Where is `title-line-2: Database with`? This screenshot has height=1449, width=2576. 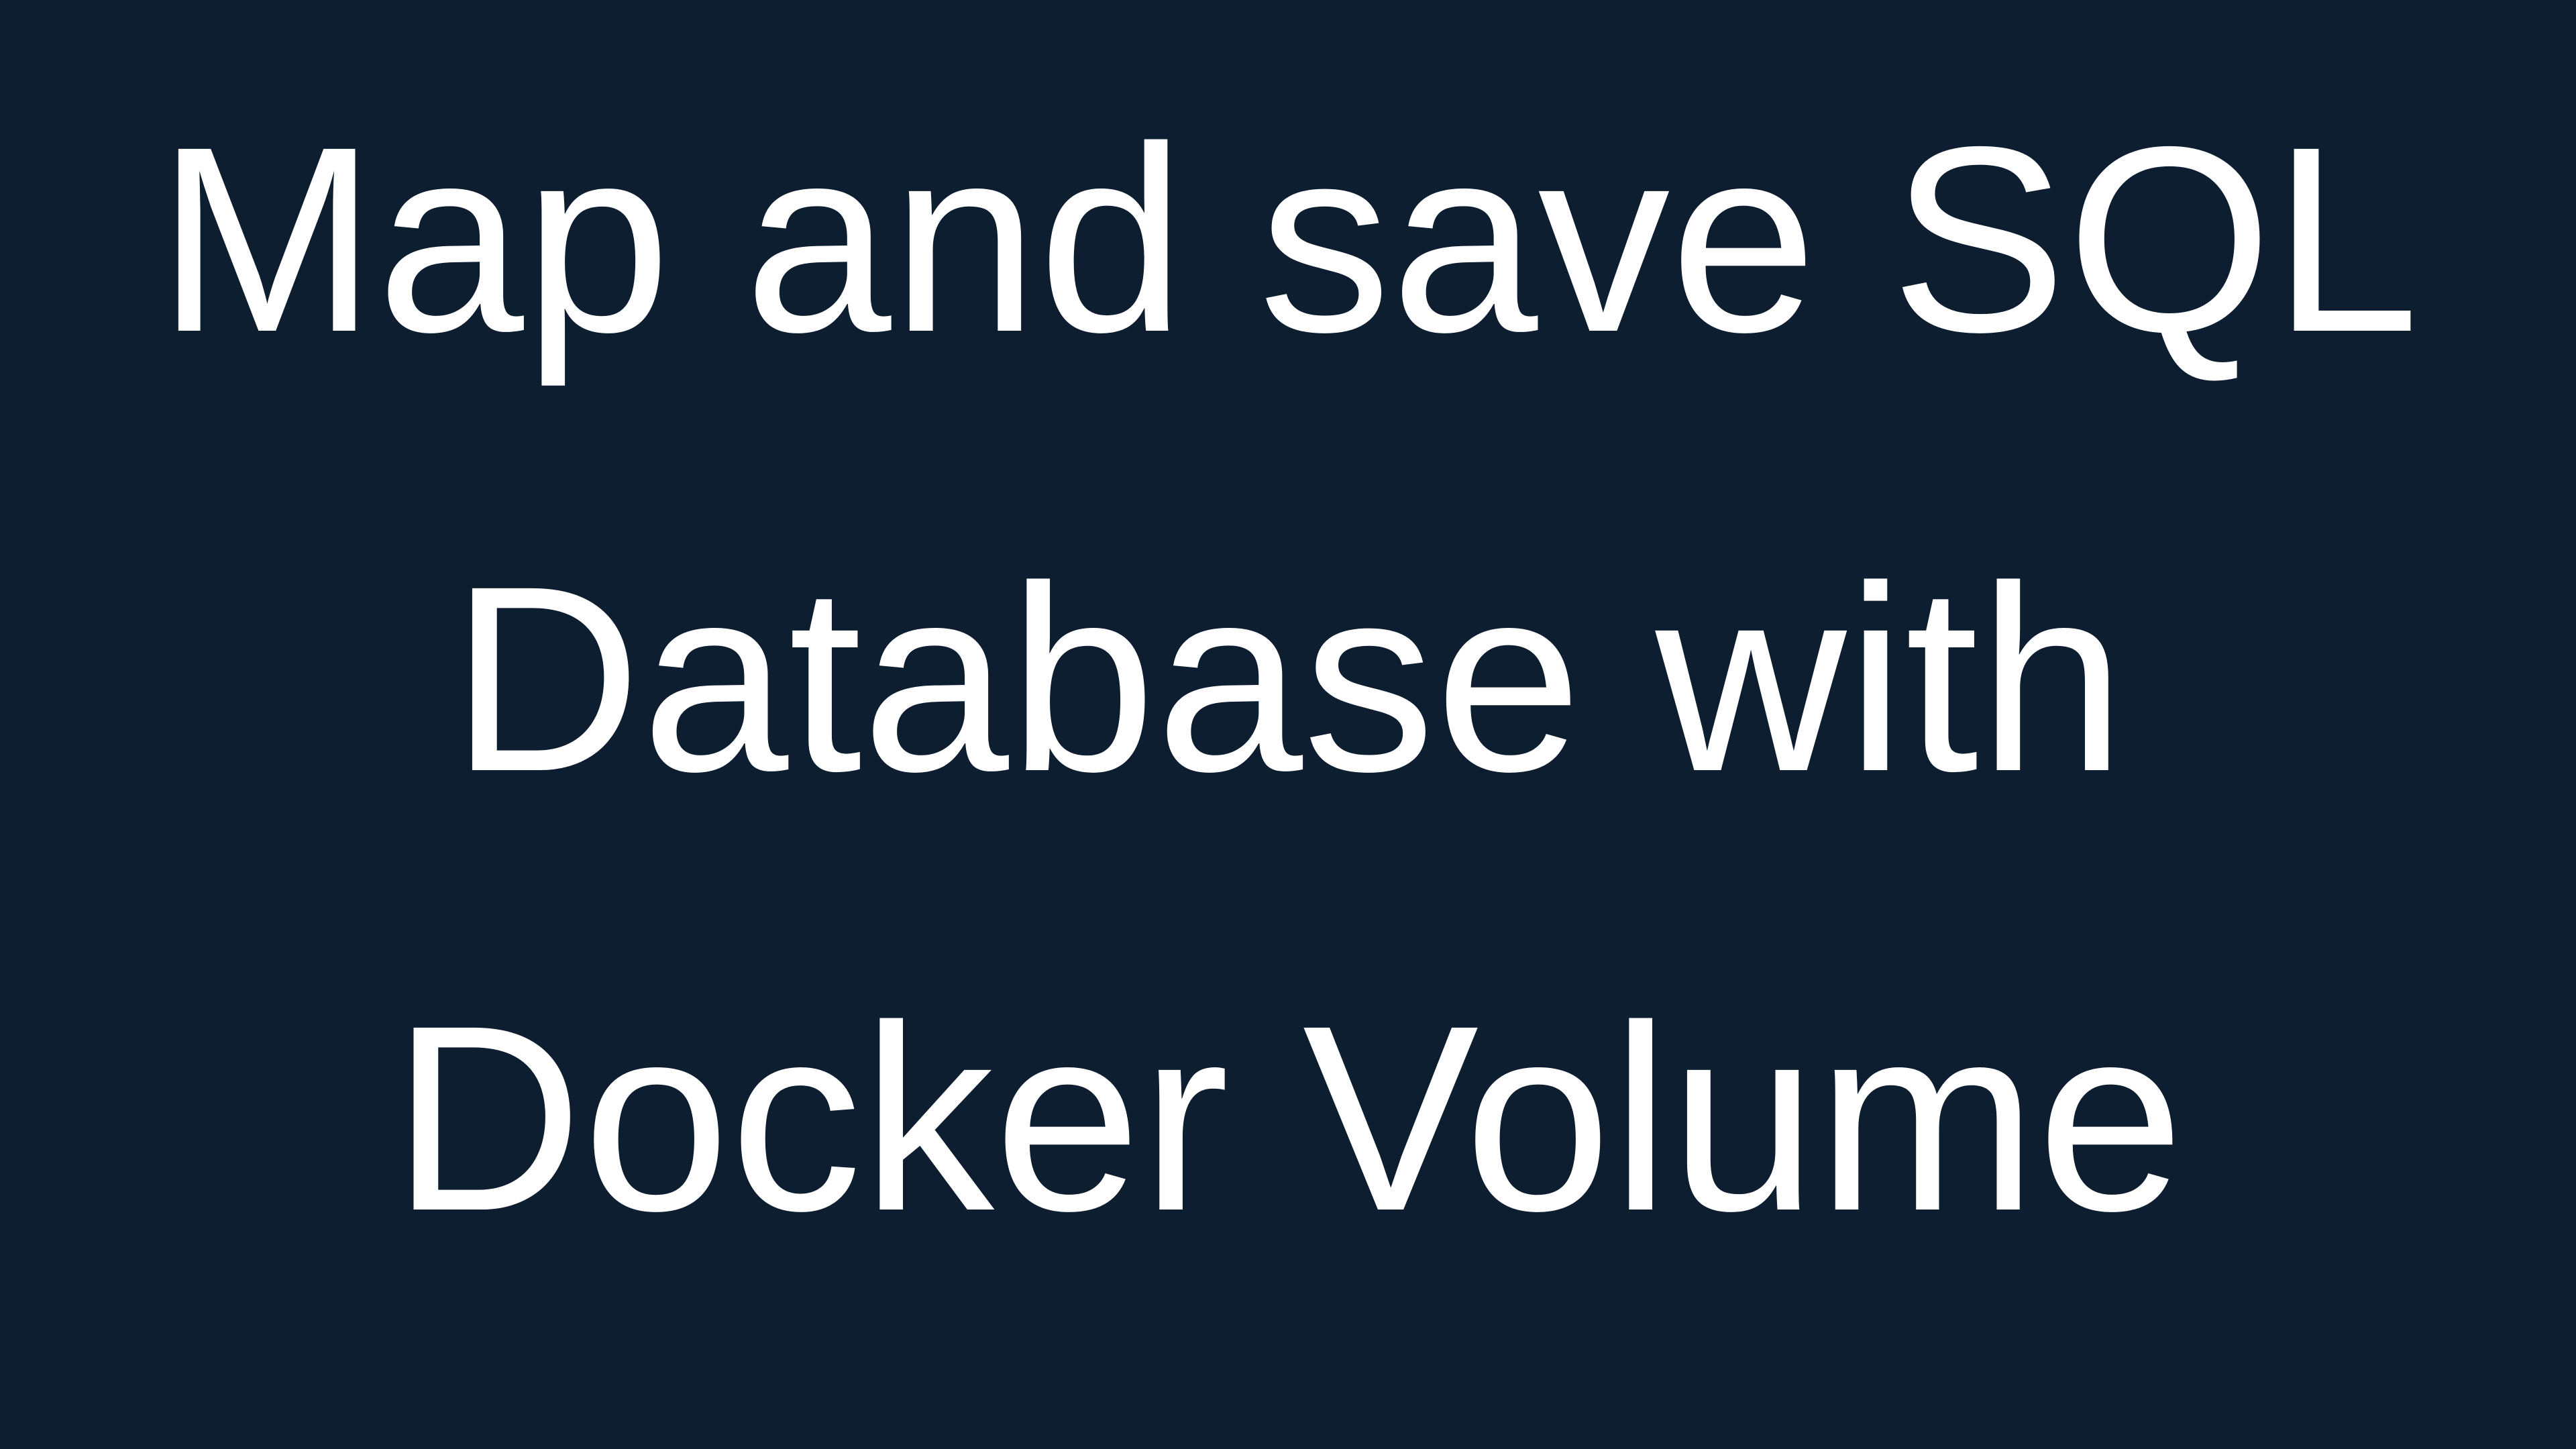 title-line-2: Database with is located at coordinates (1288, 678).